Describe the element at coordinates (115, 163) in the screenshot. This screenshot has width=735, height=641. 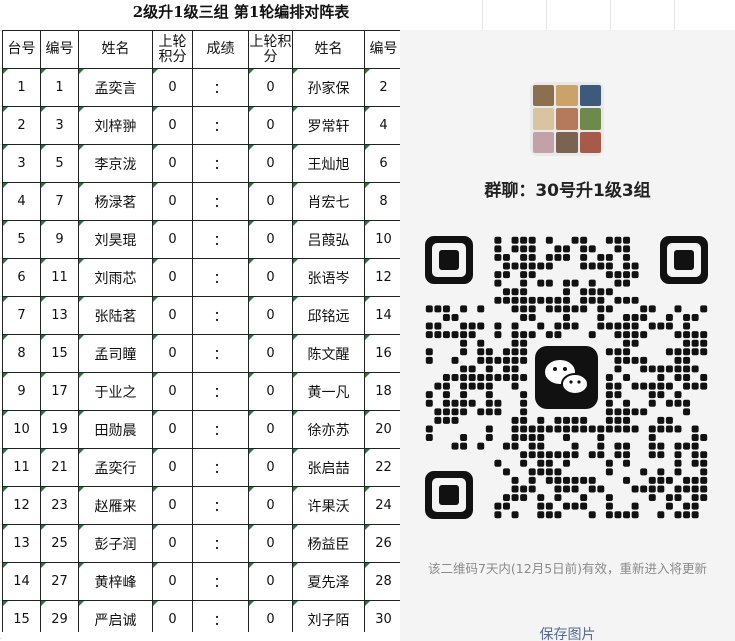
I see `cell-name-1: 李京泷` at that location.